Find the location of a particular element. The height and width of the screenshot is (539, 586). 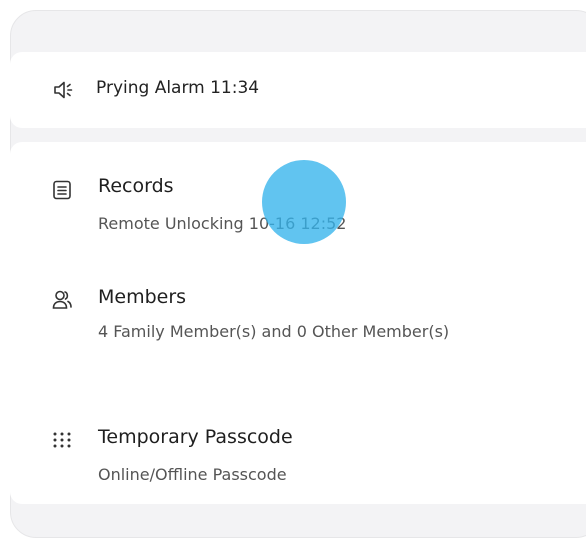

members-subtitle: 4 Family Member(s) and 0 Other Member(s) is located at coordinates (274, 331).